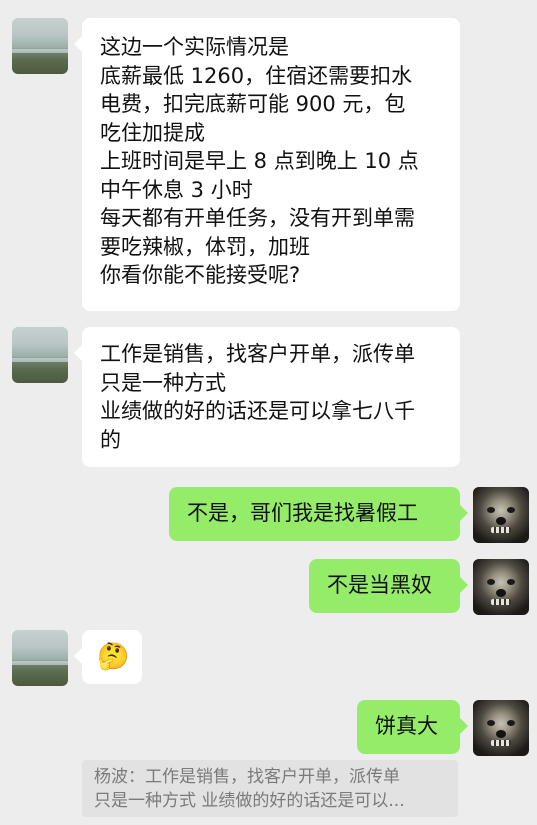 This screenshot has height=825, width=537. Describe the element at coordinates (257, 218) in the screenshot. I see `message-text-line: 每天都有开单任务，没有开到单需` at that location.